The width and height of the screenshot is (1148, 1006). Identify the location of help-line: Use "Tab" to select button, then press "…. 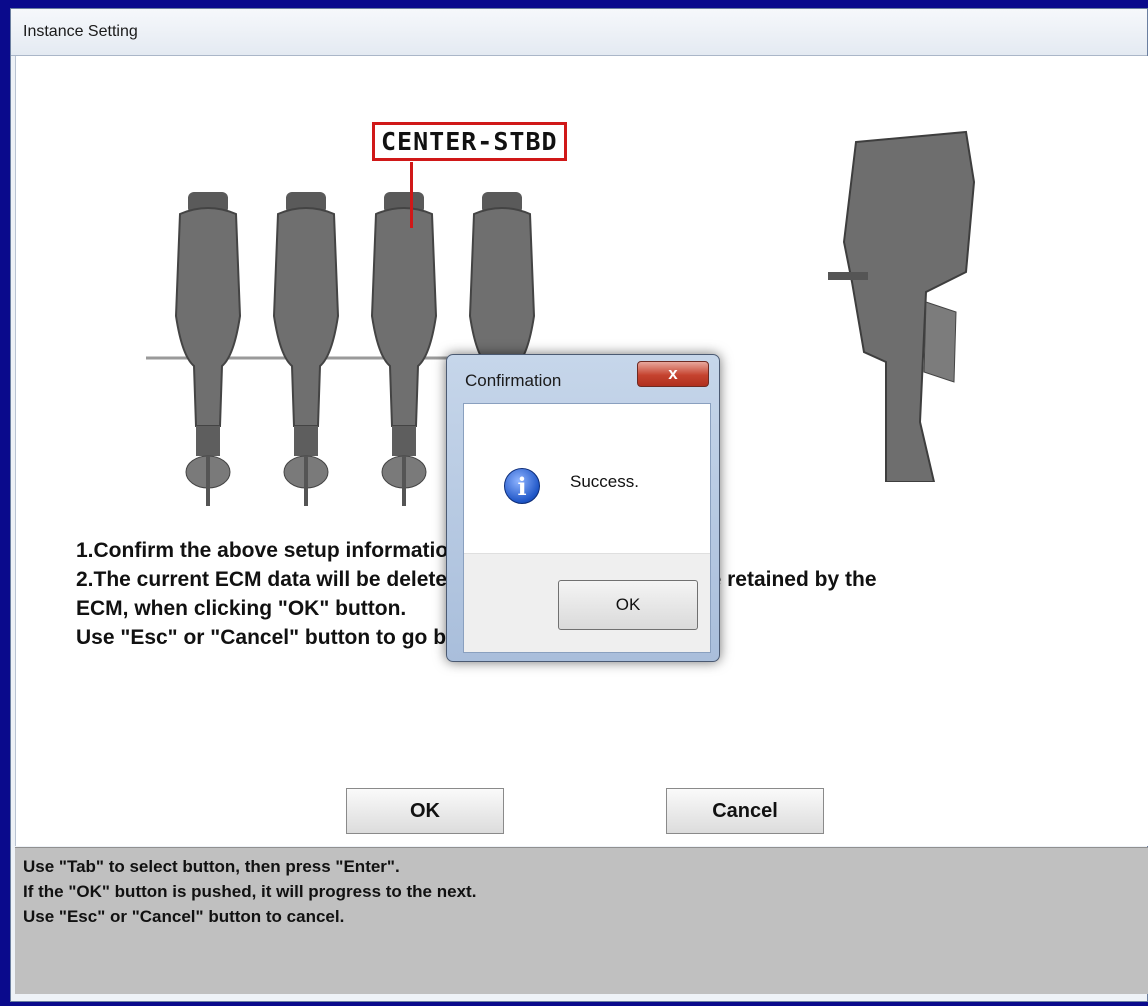
(211, 866).